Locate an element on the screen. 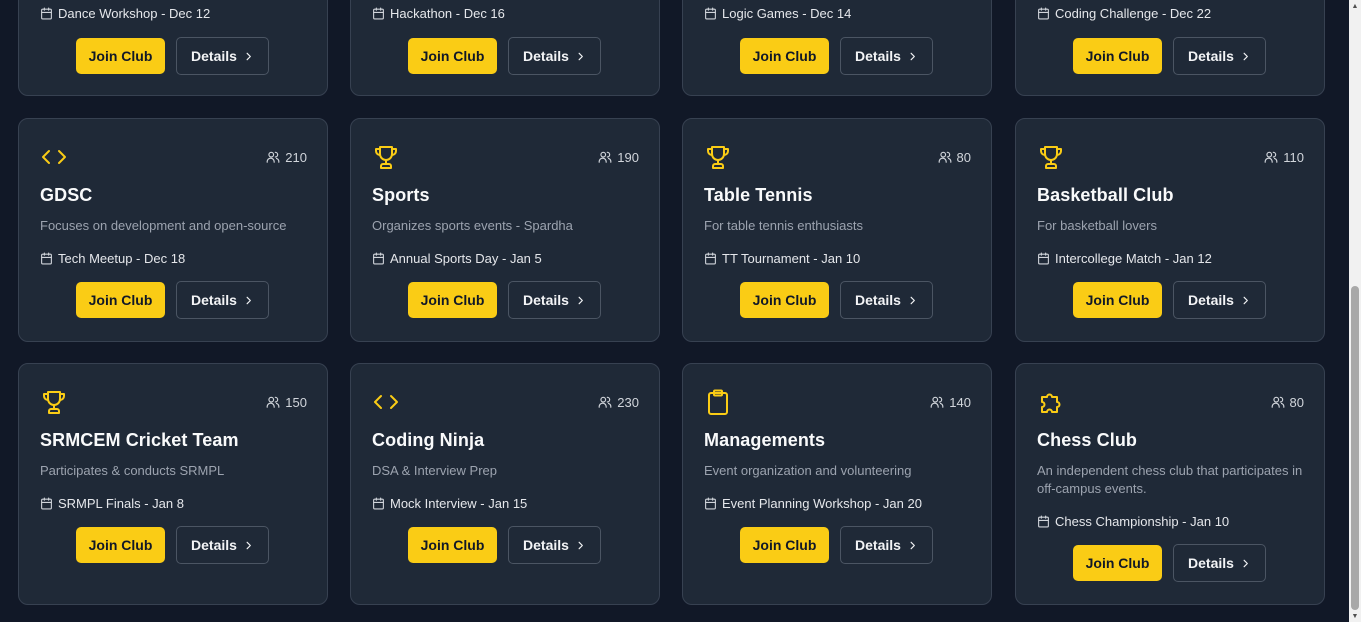 The image size is (1361, 622). club-event: Hackathon - Dec 16 is located at coordinates (438, 13).